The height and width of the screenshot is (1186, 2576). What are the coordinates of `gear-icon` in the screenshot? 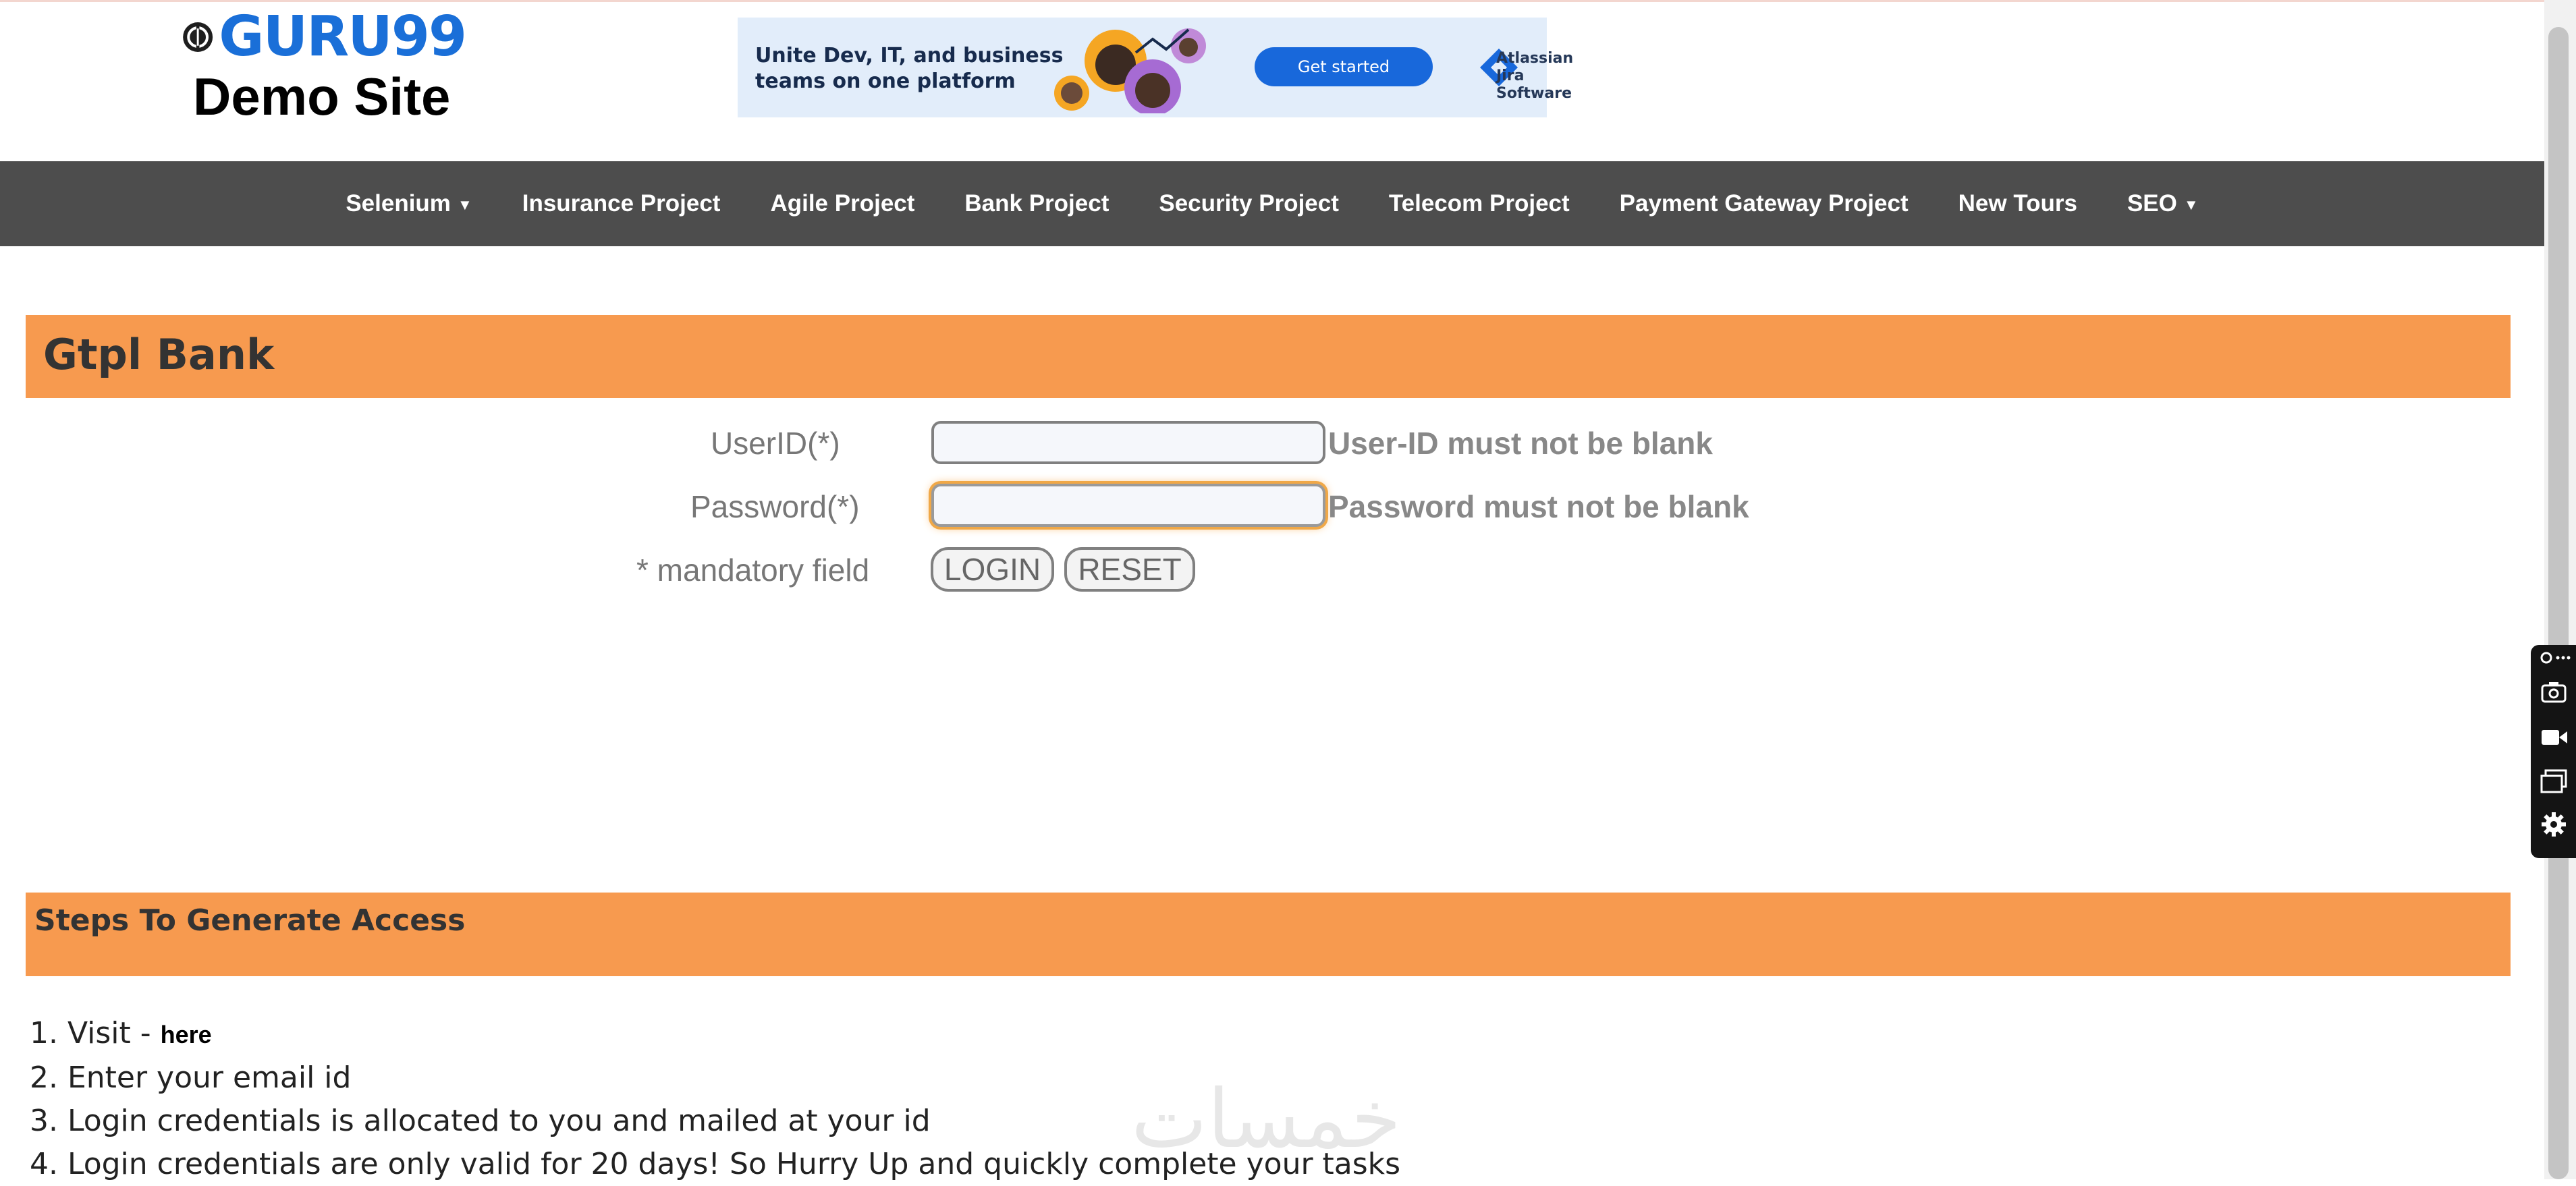 It's located at (2553, 824).